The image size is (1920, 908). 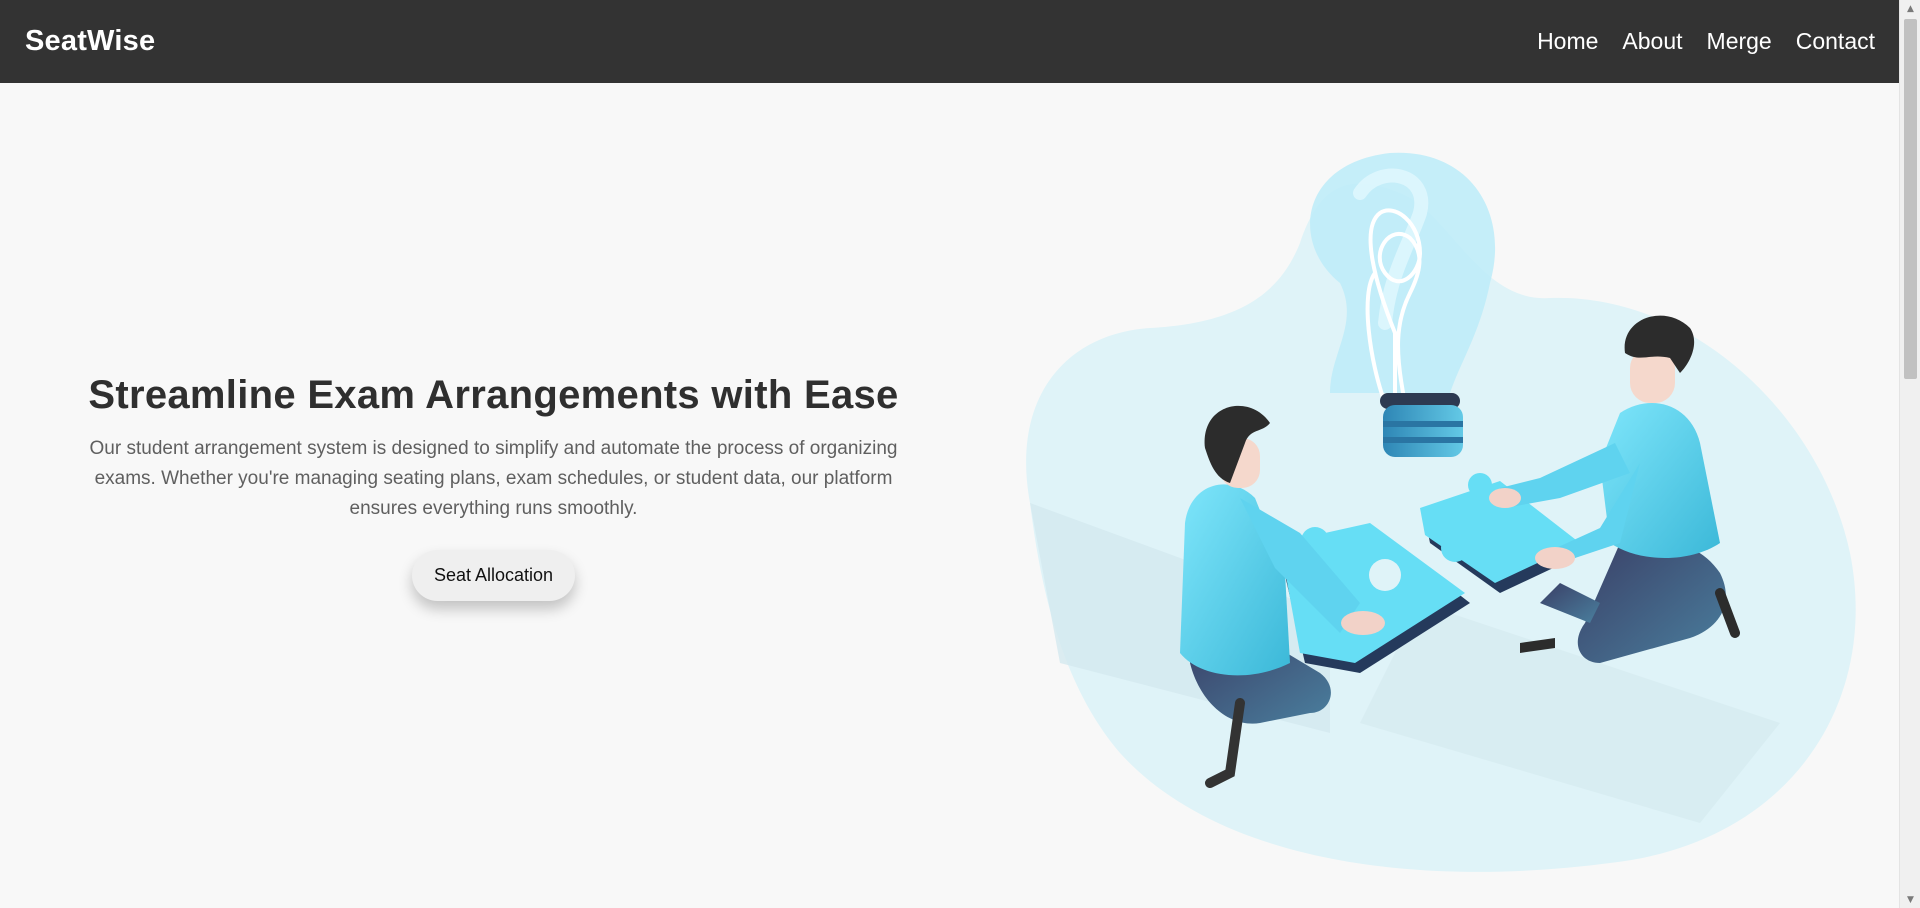 What do you see at coordinates (90, 41) in the screenshot?
I see `brand-logo: SeatWise` at bounding box center [90, 41].